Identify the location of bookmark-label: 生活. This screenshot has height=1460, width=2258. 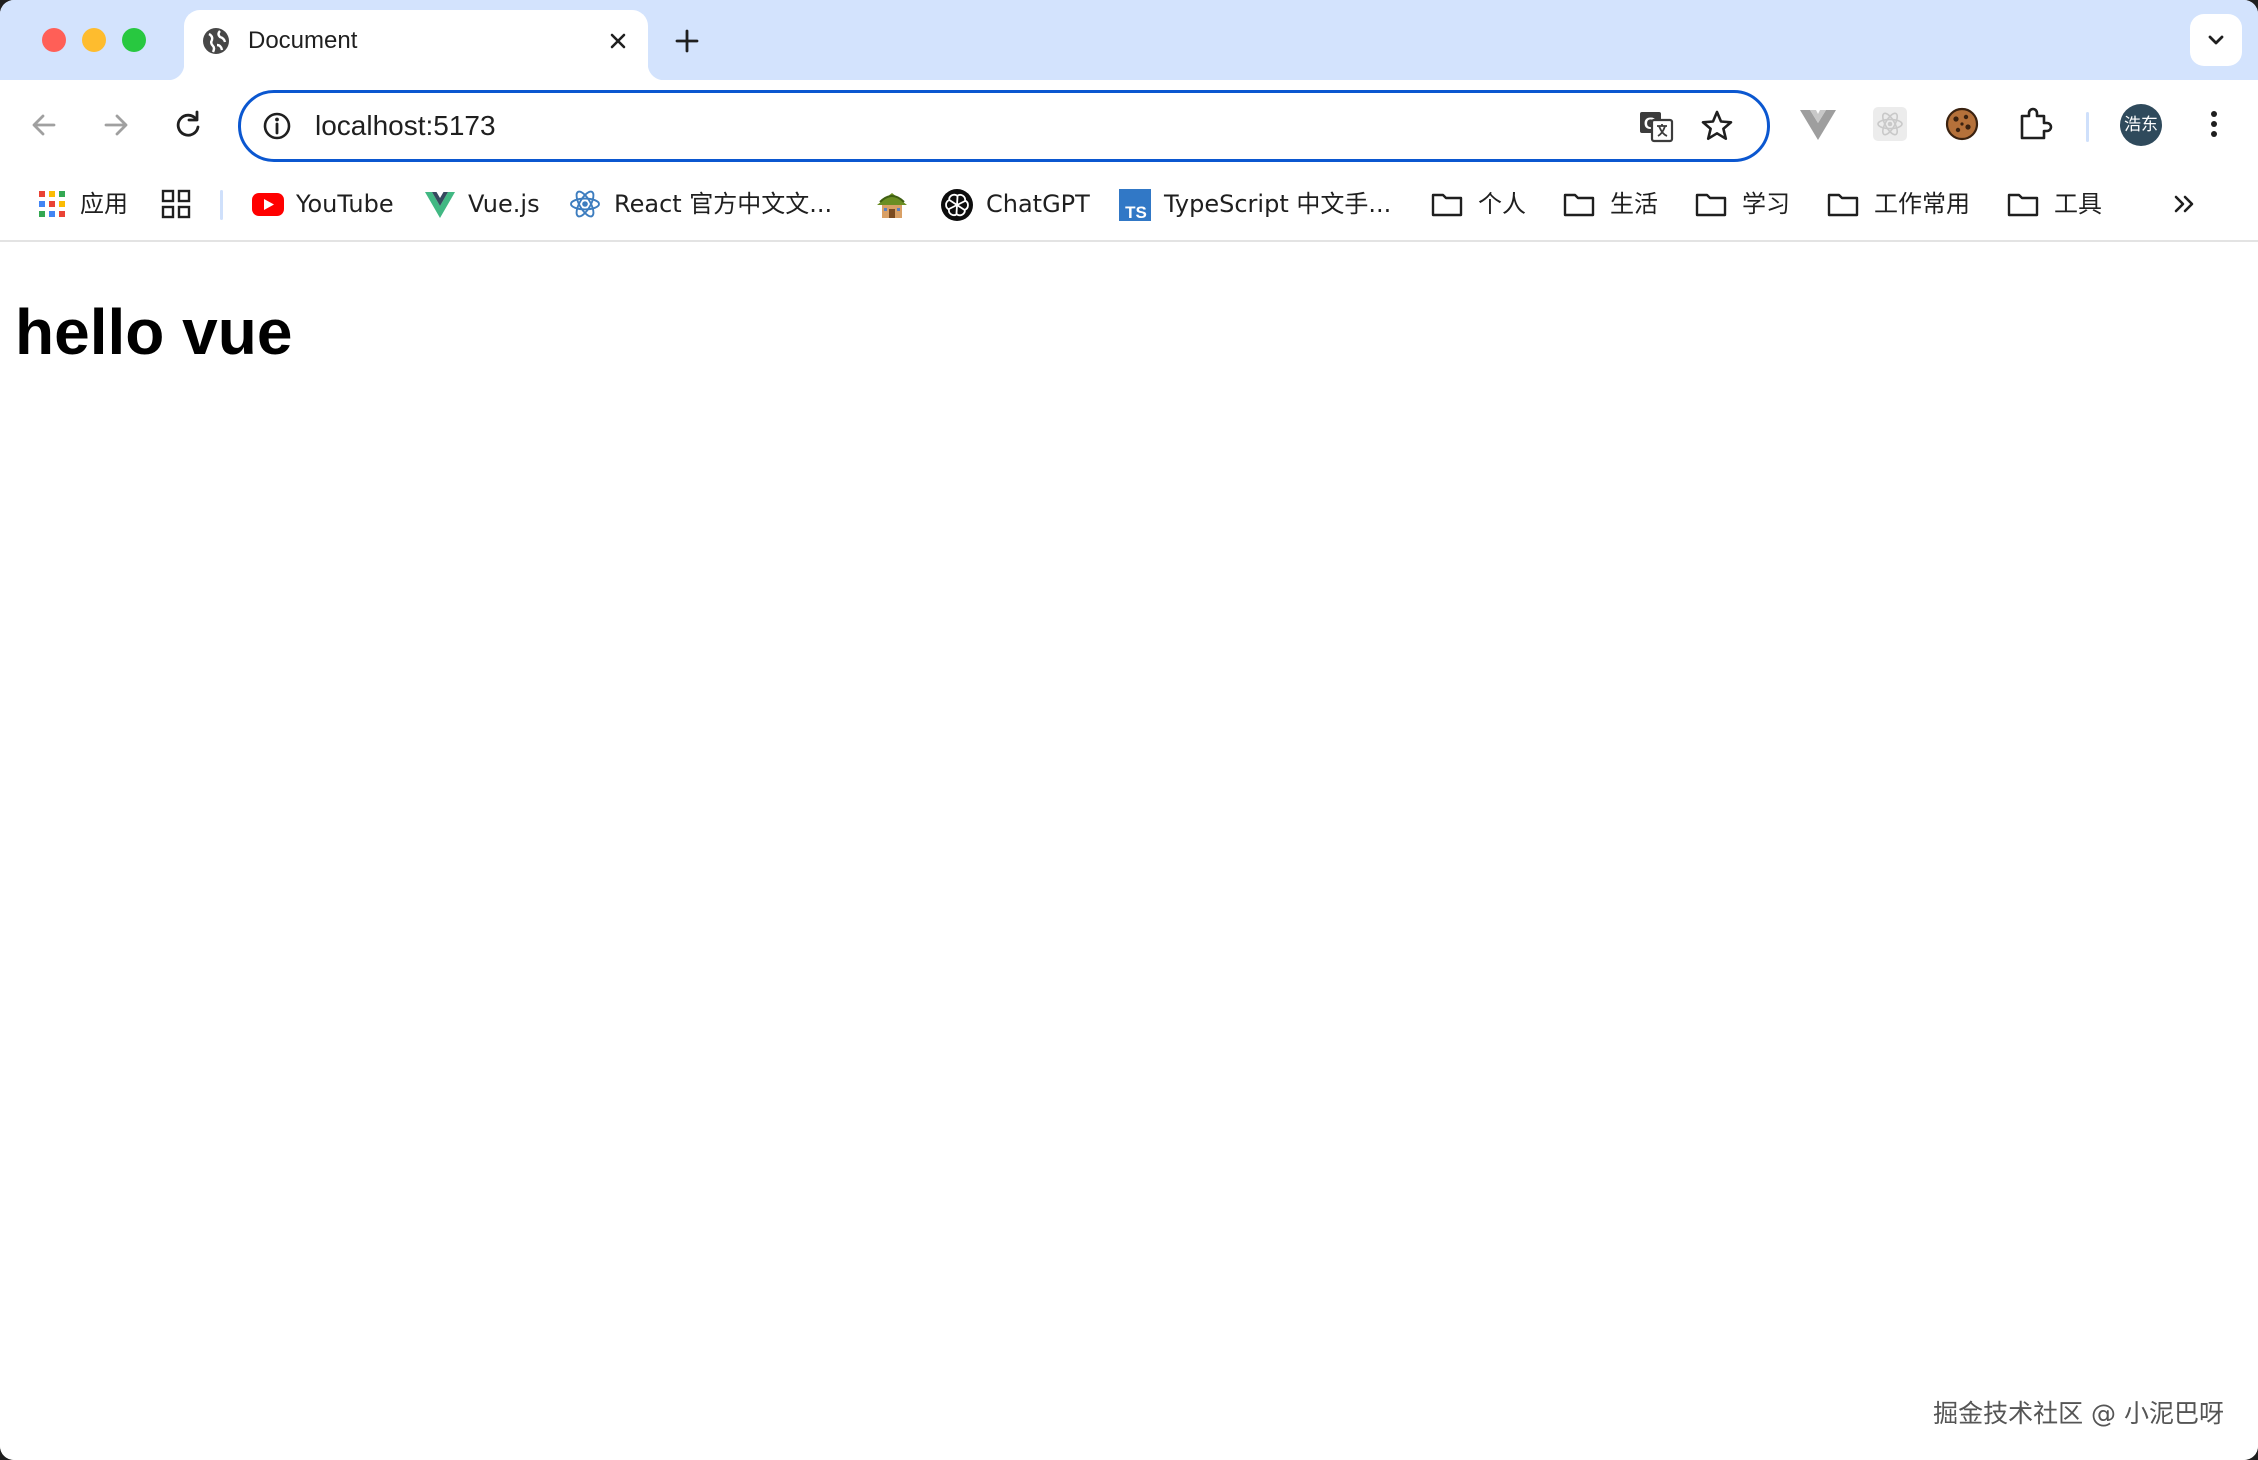
(1634, 204).